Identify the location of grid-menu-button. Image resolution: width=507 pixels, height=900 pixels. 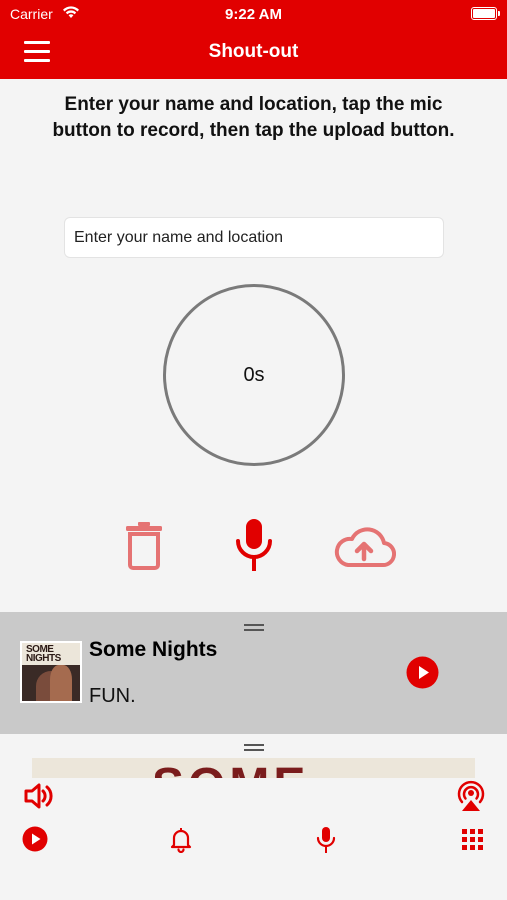
(472, 842).